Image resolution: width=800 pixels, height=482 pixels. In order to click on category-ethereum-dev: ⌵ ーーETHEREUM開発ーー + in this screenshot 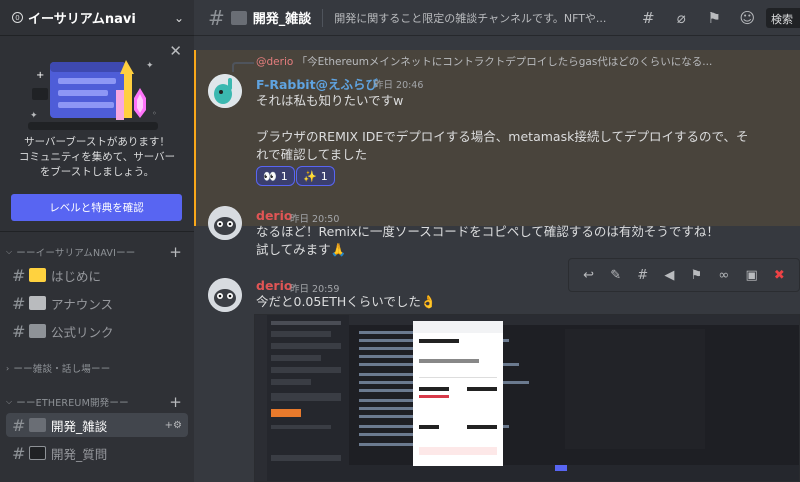, I will do `click(97, 402)`.